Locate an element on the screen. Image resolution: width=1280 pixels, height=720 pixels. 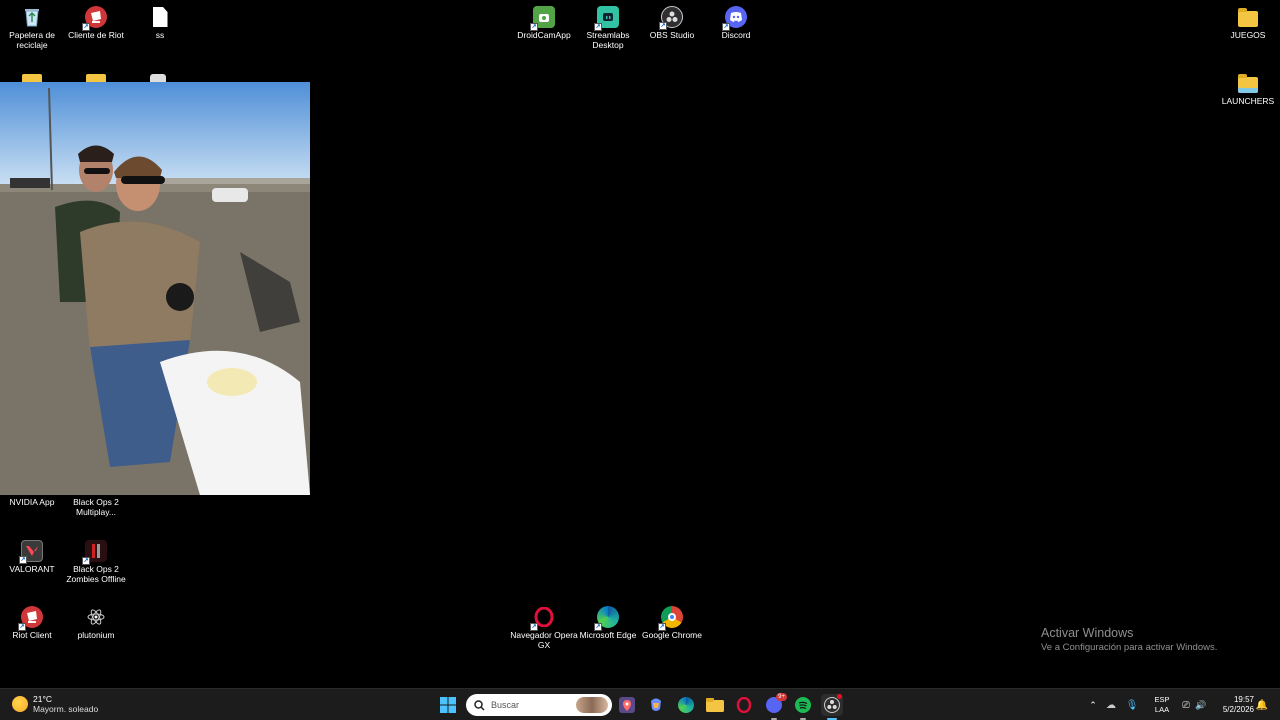
obs-icon is located at coordinates (832, 705).